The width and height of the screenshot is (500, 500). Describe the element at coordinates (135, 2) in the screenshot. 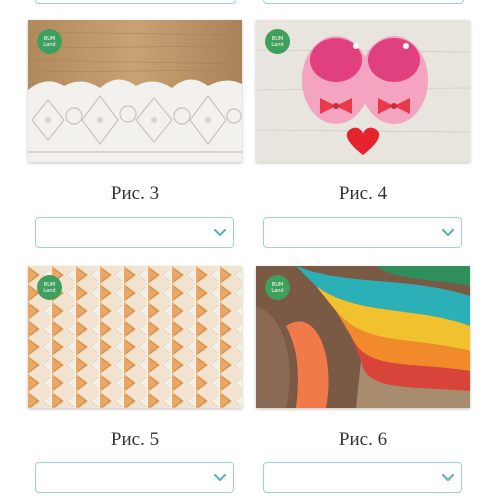

I see `previous-row-select-left` at that location.